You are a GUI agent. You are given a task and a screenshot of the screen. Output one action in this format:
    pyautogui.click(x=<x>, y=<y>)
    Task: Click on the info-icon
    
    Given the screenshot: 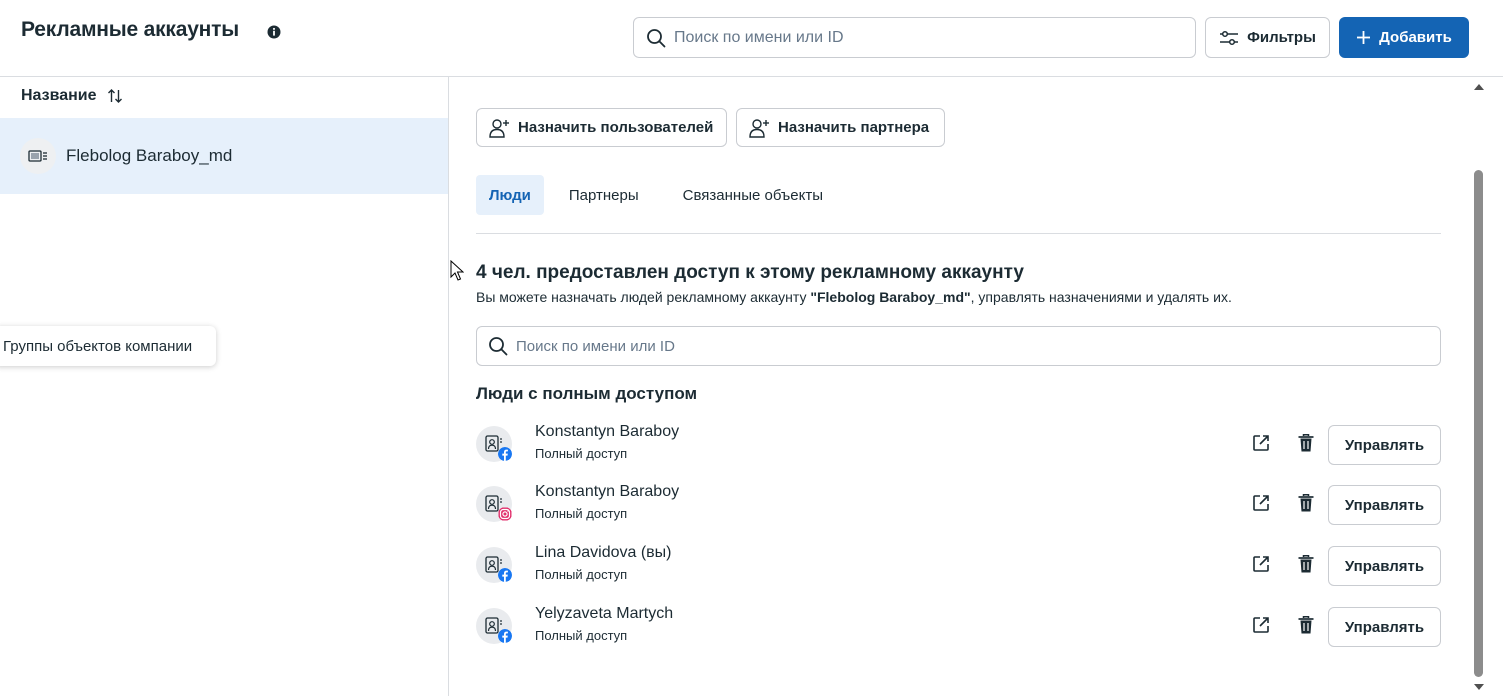 What is the action you would take?
    pyautogui.click(x=274, y=32)
    